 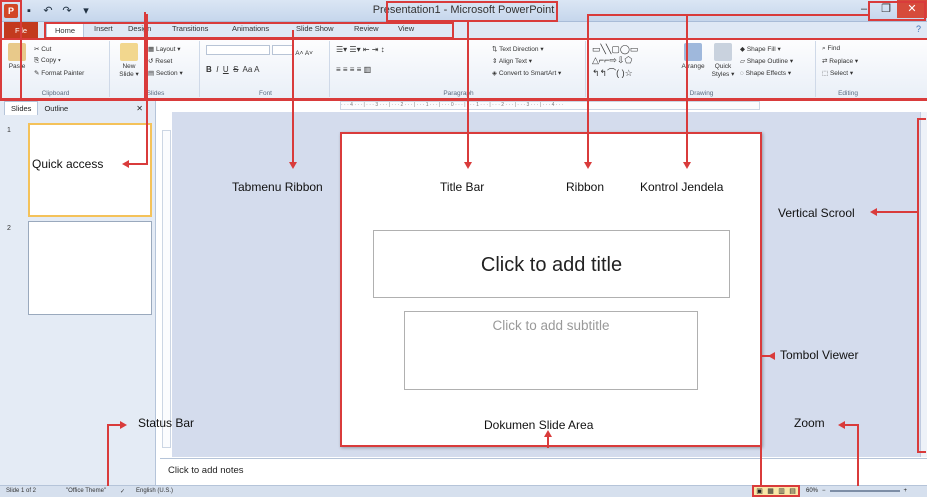 I want to click on thumbnail-number-2: 2, so click(x=9, y=228).